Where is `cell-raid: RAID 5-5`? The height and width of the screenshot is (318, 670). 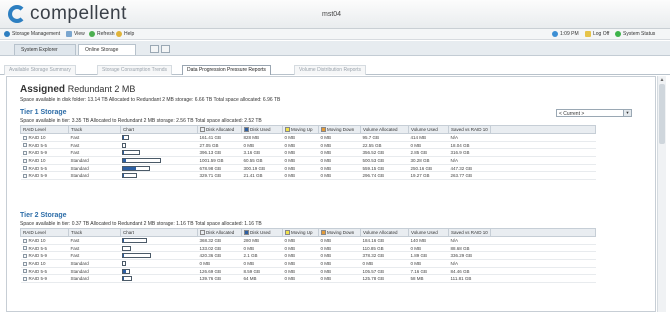
cell-raid: RAID 5-5 is located at coordinates (44, 248).